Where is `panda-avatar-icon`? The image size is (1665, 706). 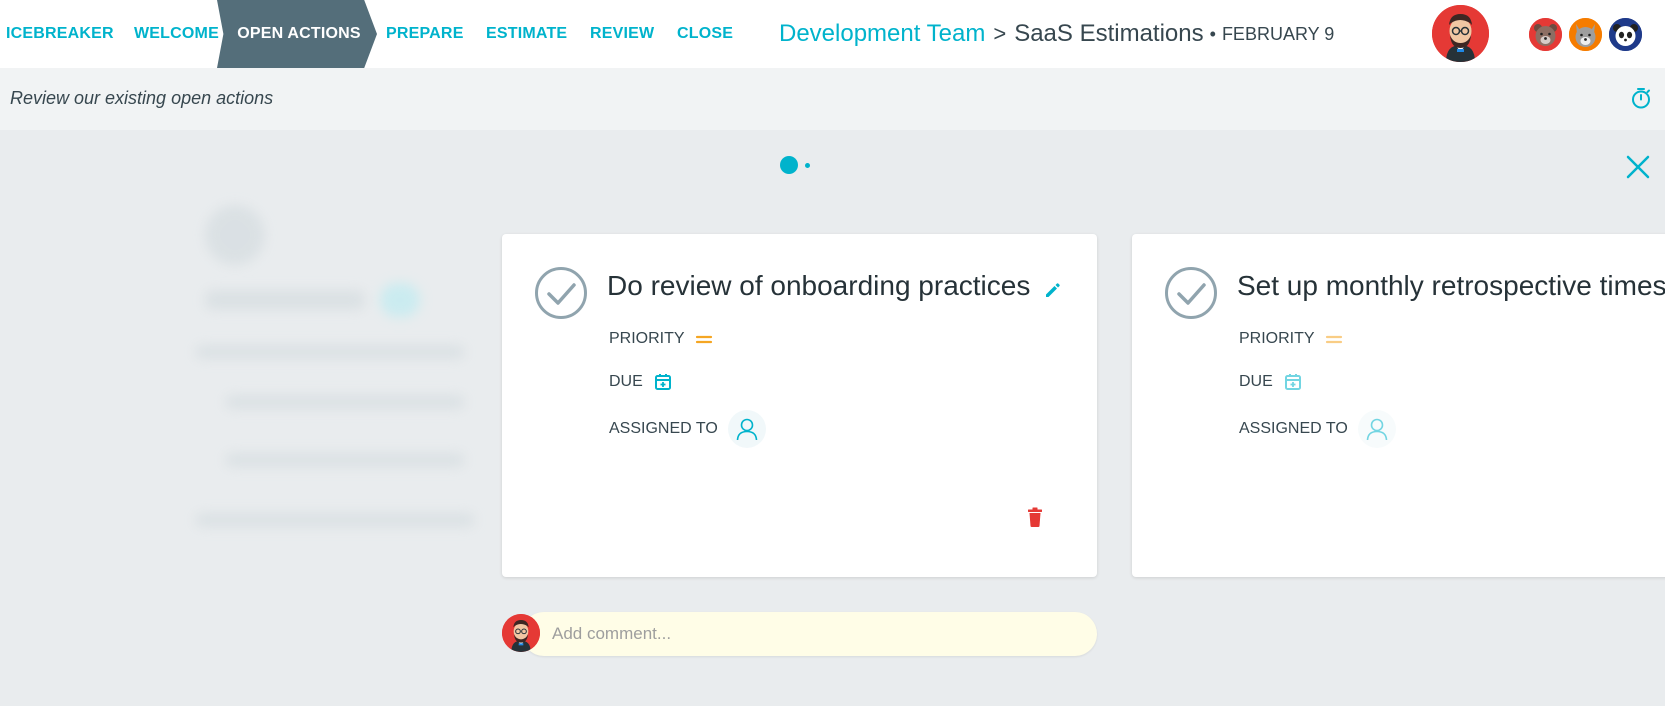 panda-avatar-icon is located at coordinates (1625, 34).